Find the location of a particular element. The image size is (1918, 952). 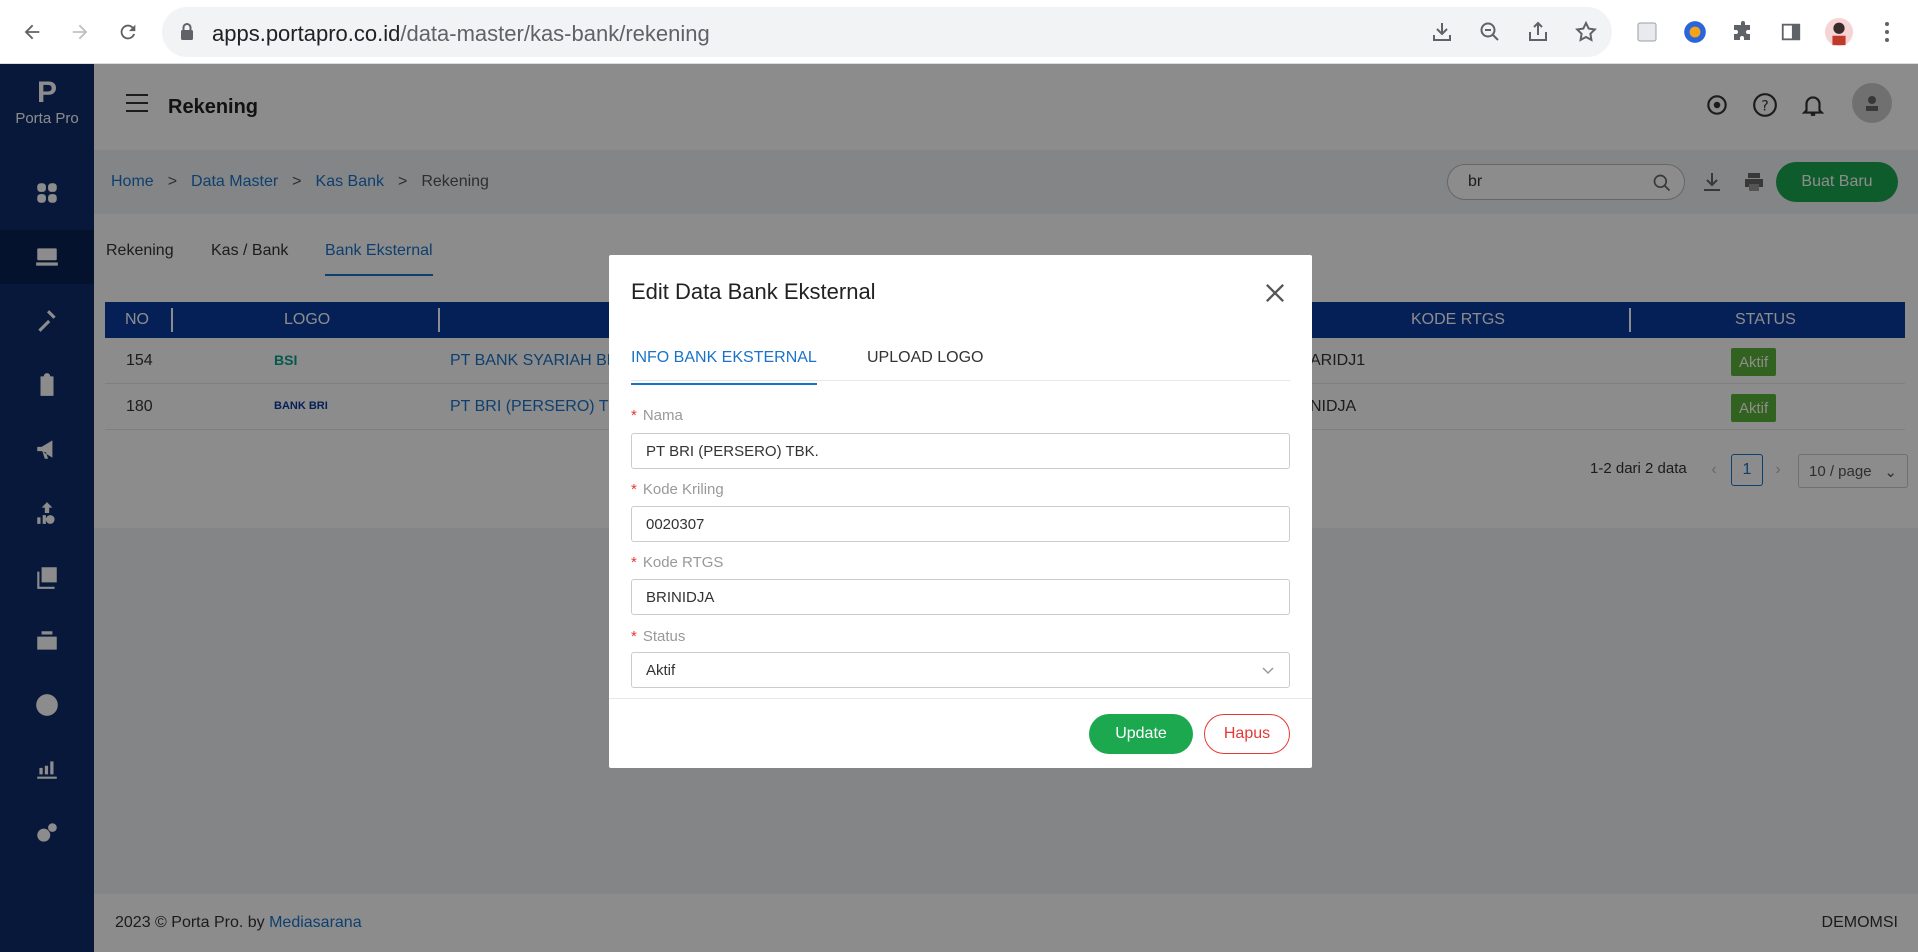

share-icon is located at coordinates (1538, 32).